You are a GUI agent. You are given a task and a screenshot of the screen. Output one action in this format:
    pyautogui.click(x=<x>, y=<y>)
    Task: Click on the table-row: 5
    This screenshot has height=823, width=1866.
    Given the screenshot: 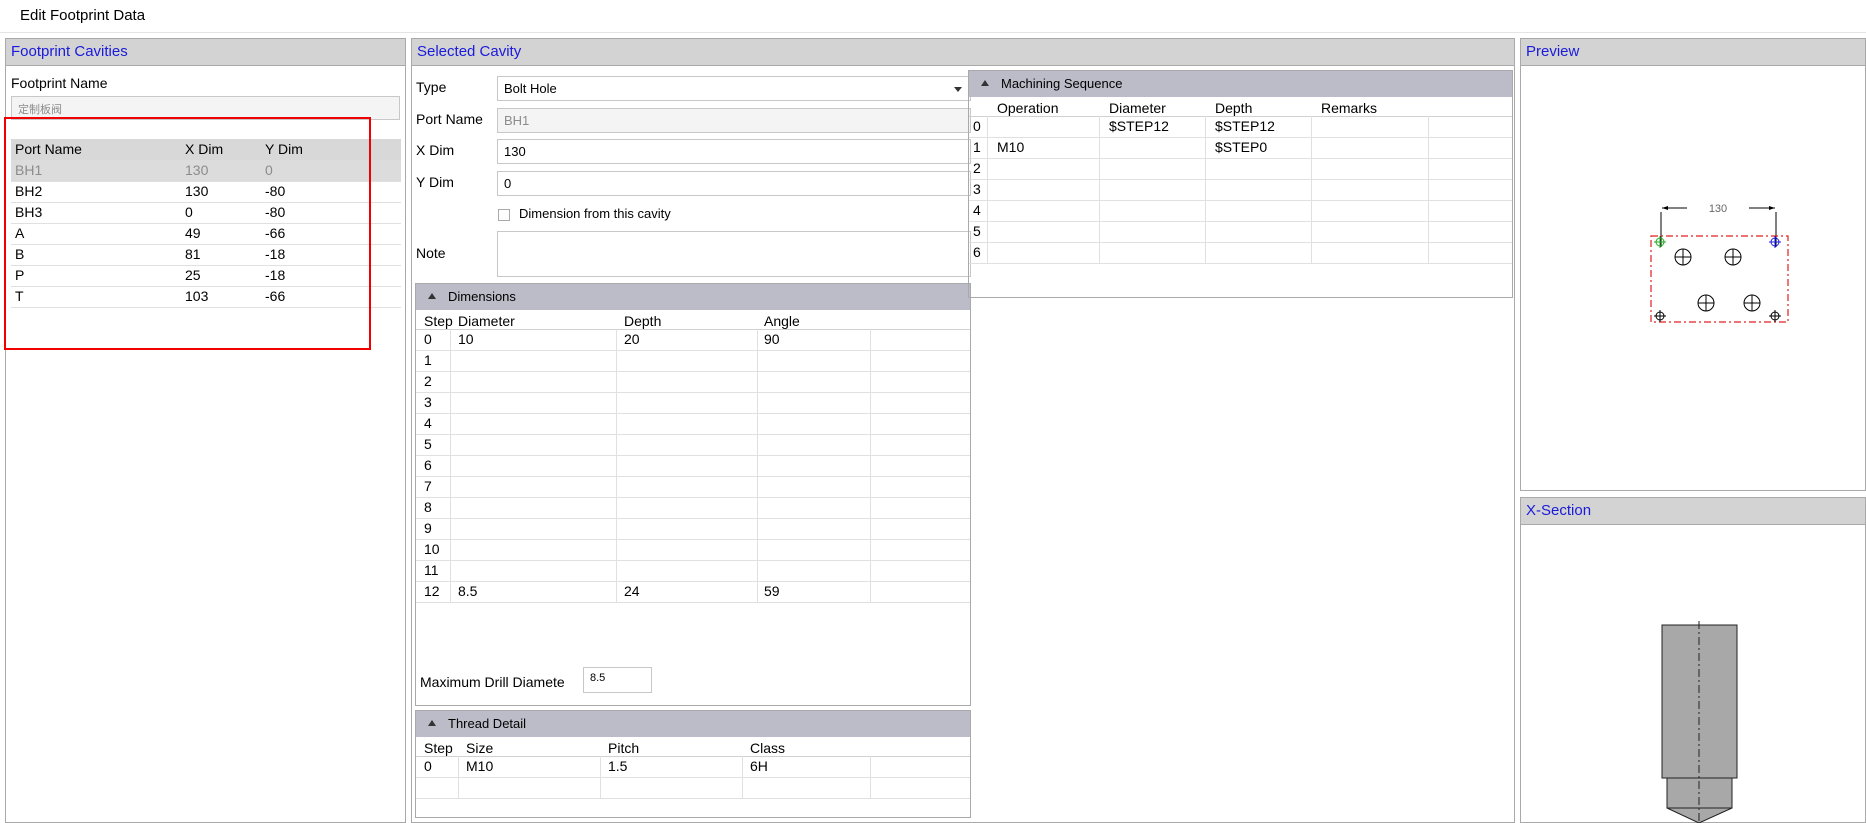 What is the action you would take?
    pyautogui.click(x=1240, y=232)
    